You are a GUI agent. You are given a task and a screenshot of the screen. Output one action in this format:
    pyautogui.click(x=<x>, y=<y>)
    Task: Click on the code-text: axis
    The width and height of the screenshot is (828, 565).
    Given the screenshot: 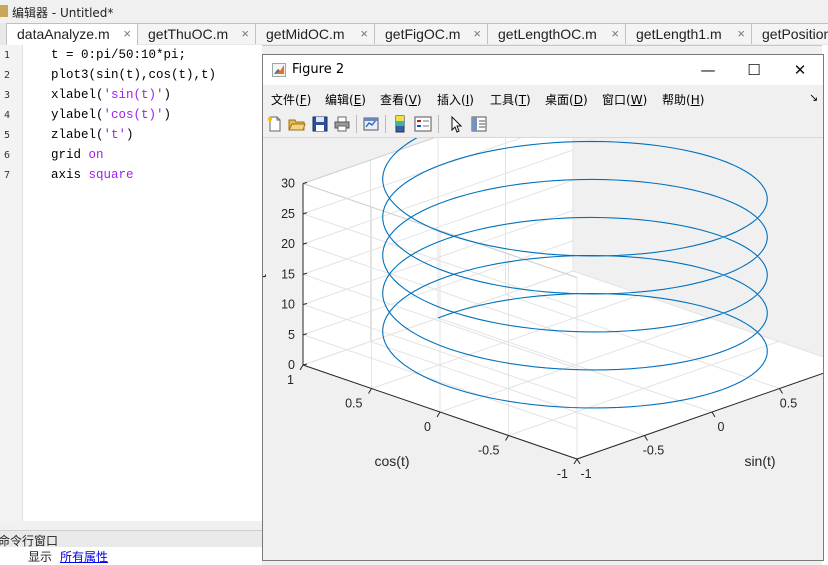 What is the action you would take?
    pyautogui.click(x=70, y=175)
    